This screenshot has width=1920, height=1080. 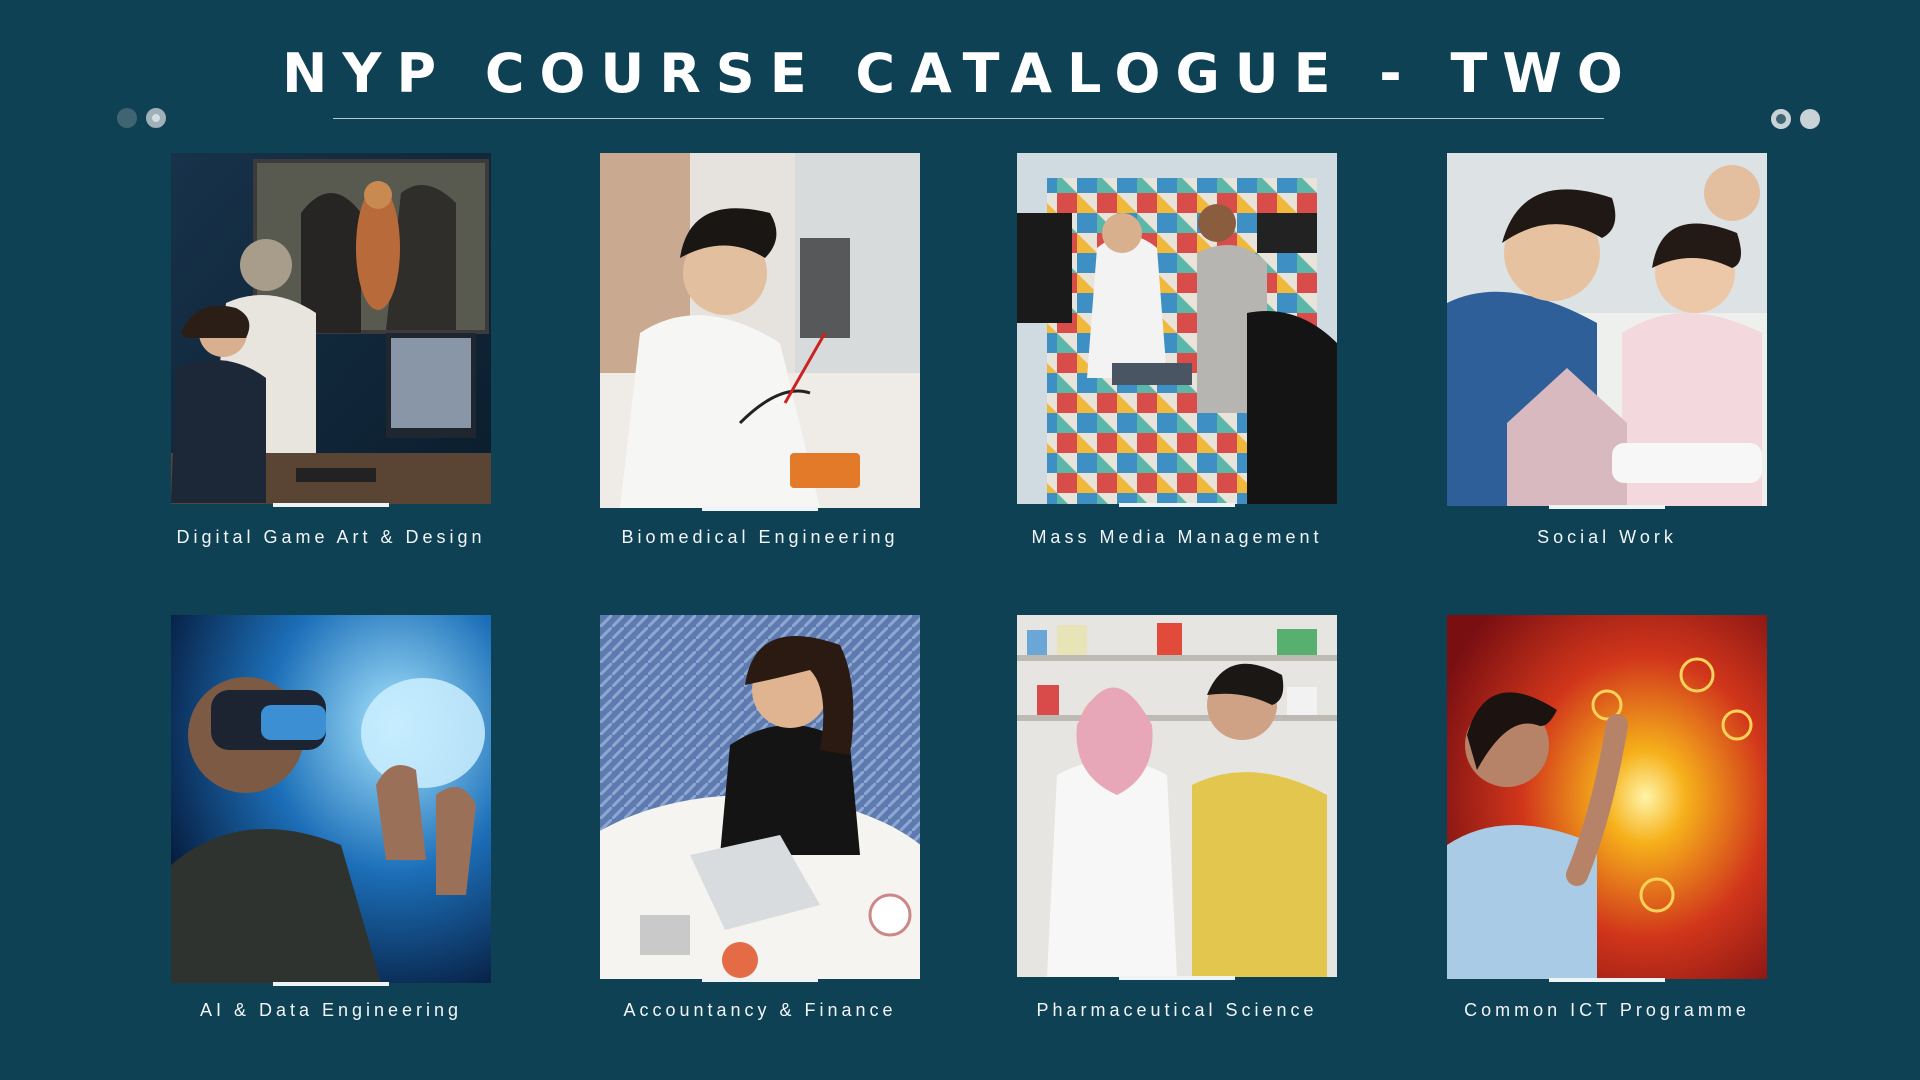 What do you see at coordinates (968, 118) in the screenshot?
I see `title-divider` at bounding box center [968, 118].